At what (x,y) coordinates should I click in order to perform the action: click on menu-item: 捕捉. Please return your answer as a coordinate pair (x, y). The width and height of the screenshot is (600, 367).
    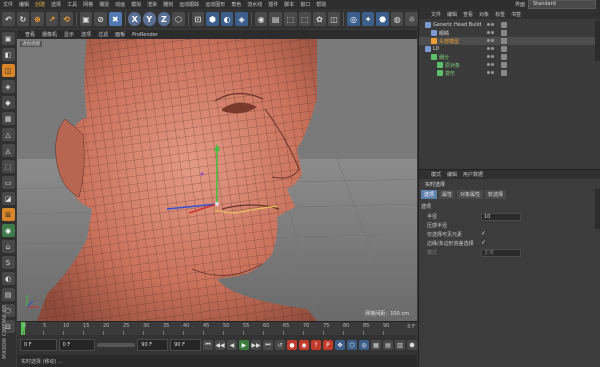
    Looking at the image, I should click on (104, 4).